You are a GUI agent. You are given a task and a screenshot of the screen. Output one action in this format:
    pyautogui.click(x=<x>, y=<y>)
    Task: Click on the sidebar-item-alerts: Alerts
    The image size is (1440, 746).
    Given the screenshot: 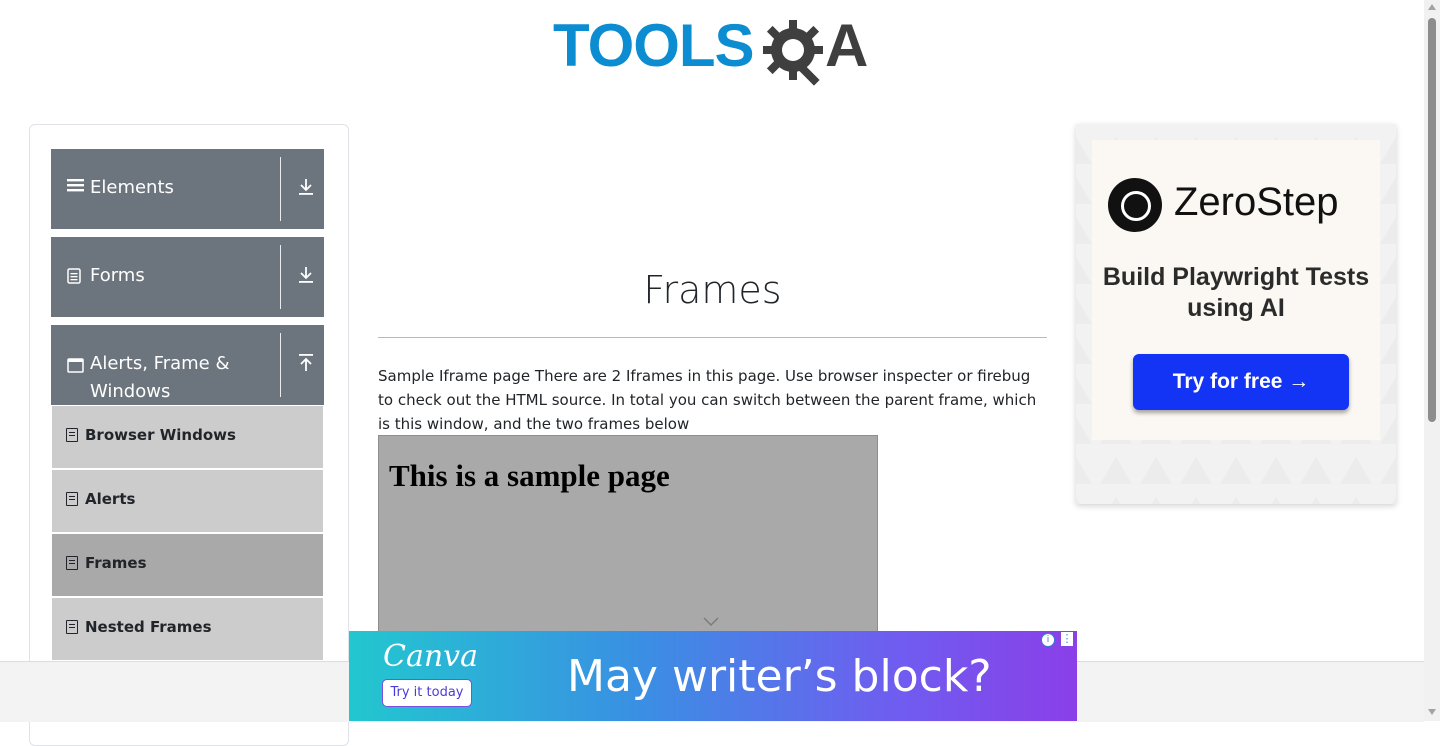 What is the action you would take?
    pyautogui.click(x=187, y=502)
    